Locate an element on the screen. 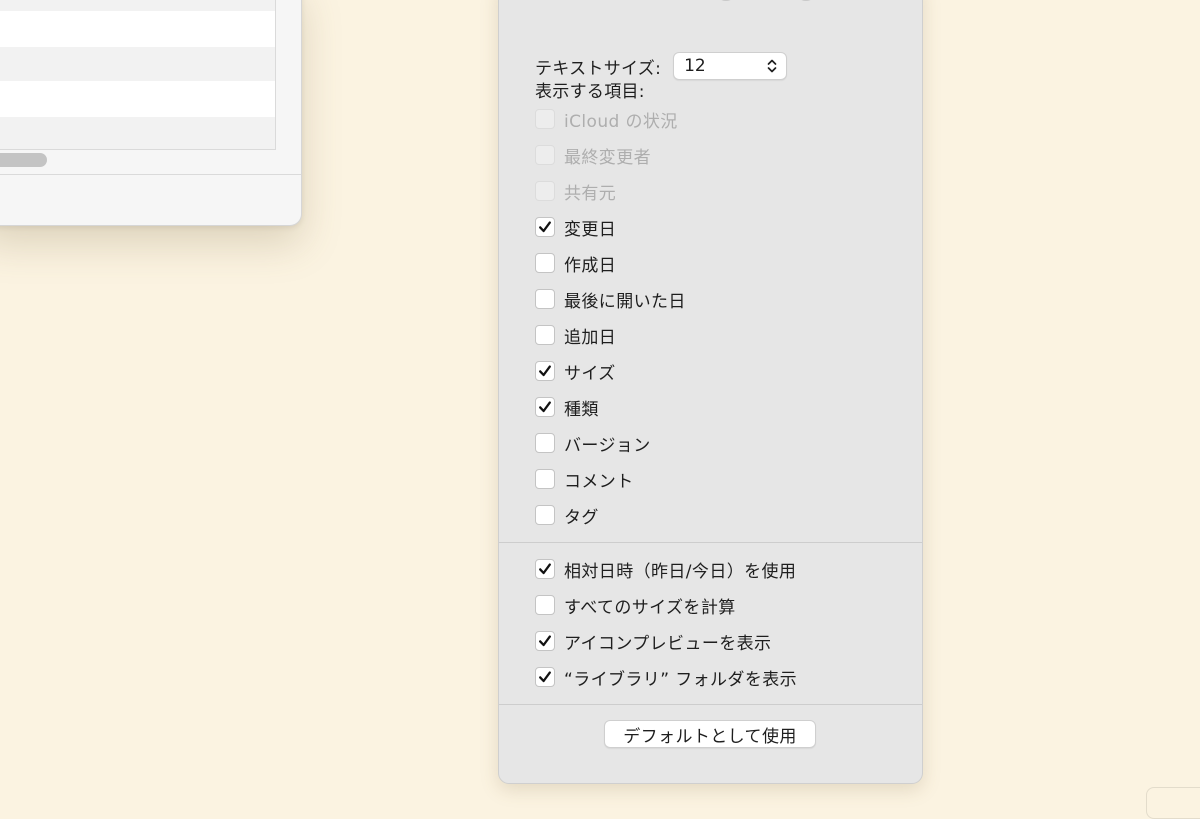  checkbox-label: 相対日時（昨日/今日）を使用 is located at coordinates (680, 571).